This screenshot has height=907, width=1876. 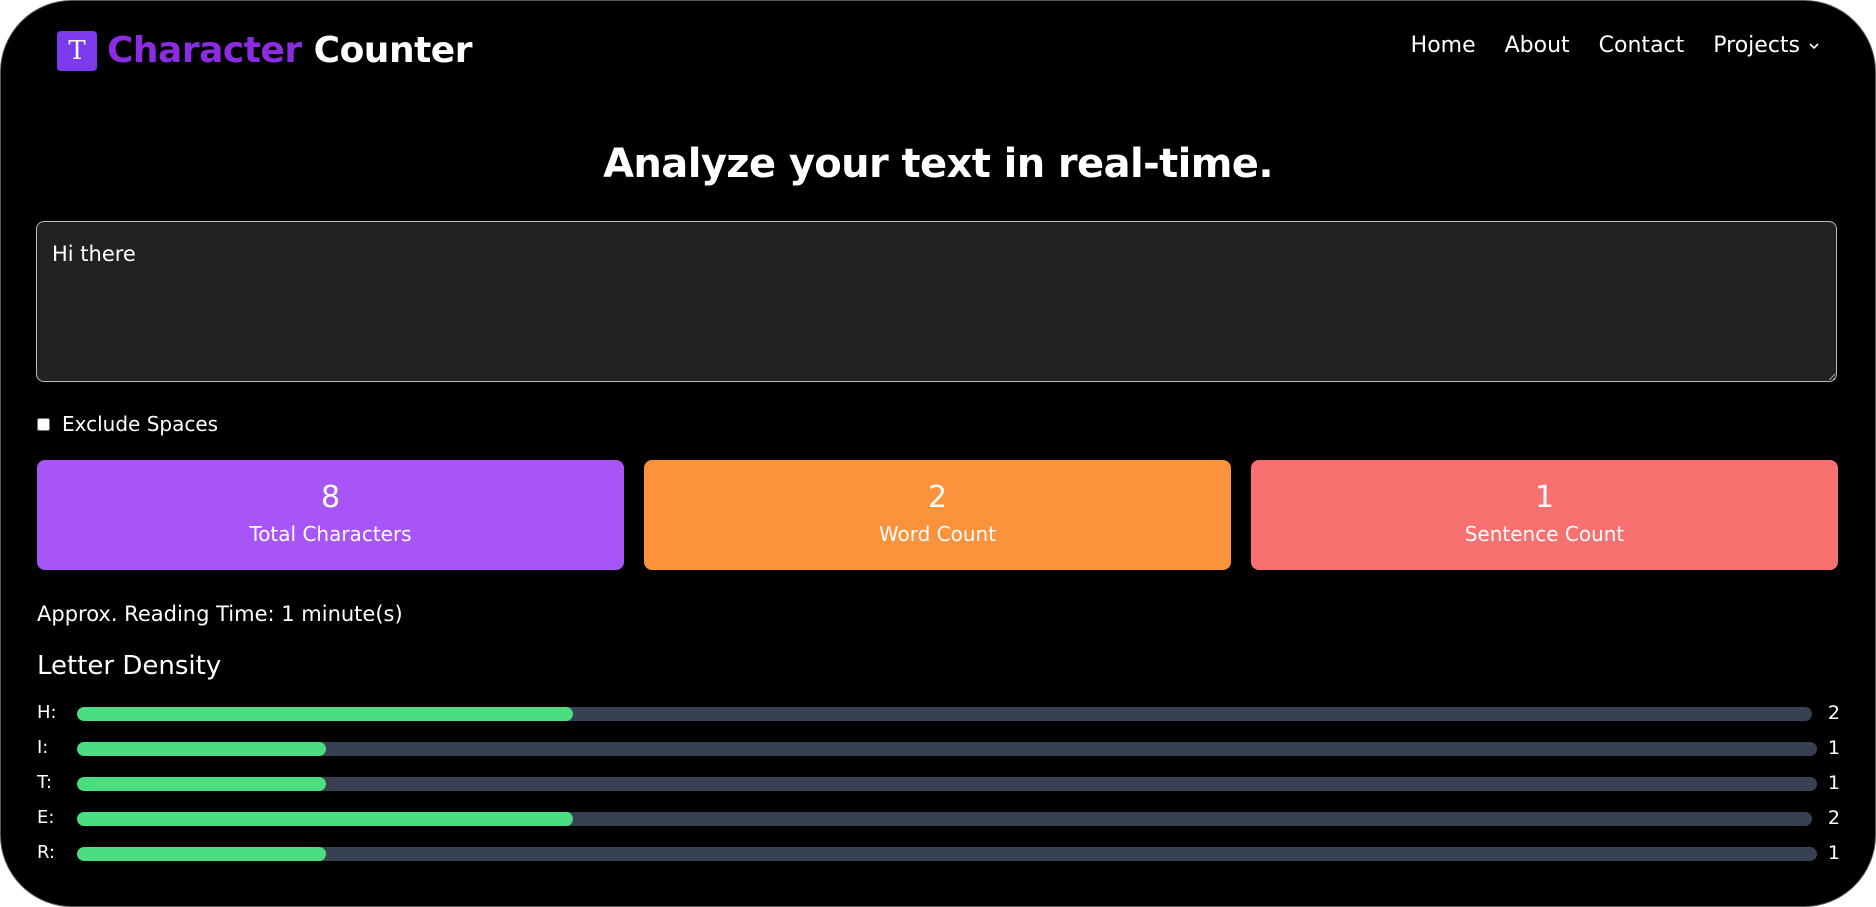 I want to click on chevron-down-icon, so click(x=1814, y=45).